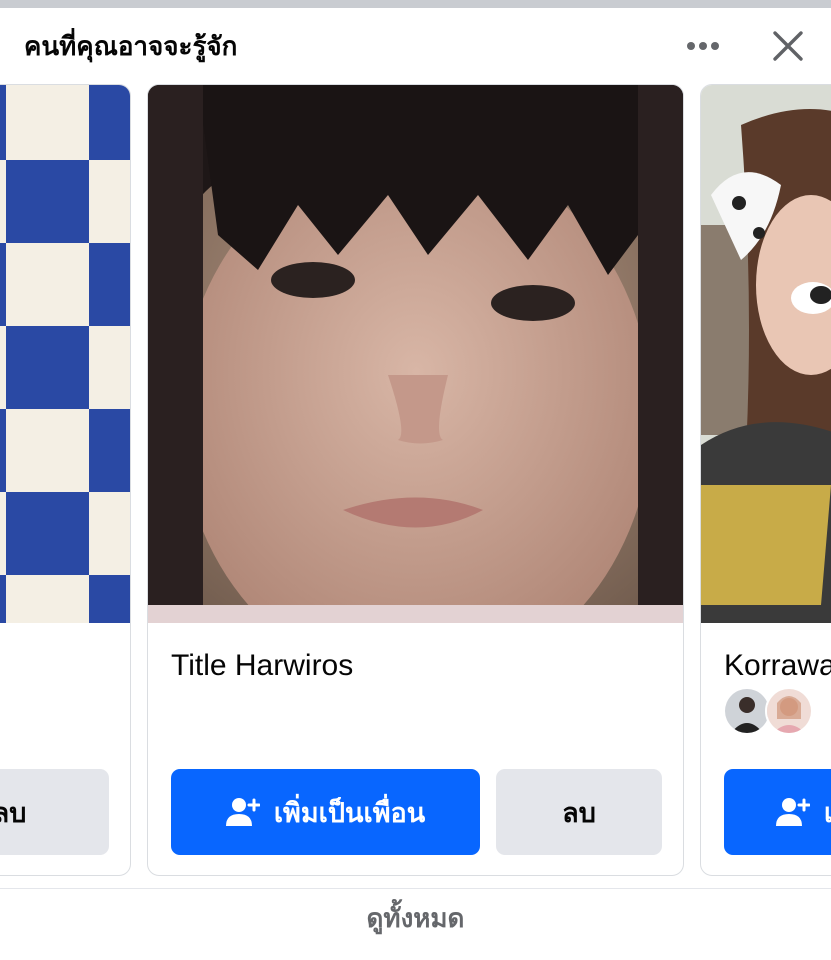 Image resolution: width=831 pixels, height=960 pixels. I want to click on footer-divider, so click(415, 888).